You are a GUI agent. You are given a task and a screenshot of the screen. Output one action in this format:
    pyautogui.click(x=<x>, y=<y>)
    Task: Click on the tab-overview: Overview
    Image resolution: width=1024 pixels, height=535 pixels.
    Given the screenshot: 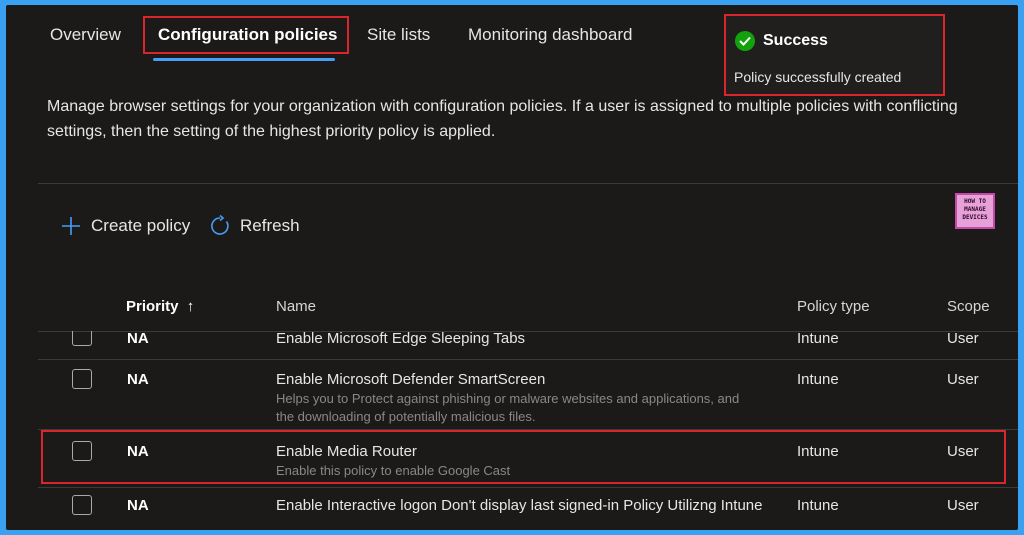 What is the action you would take?
    pyautogui.click(x=85, y=35)
    